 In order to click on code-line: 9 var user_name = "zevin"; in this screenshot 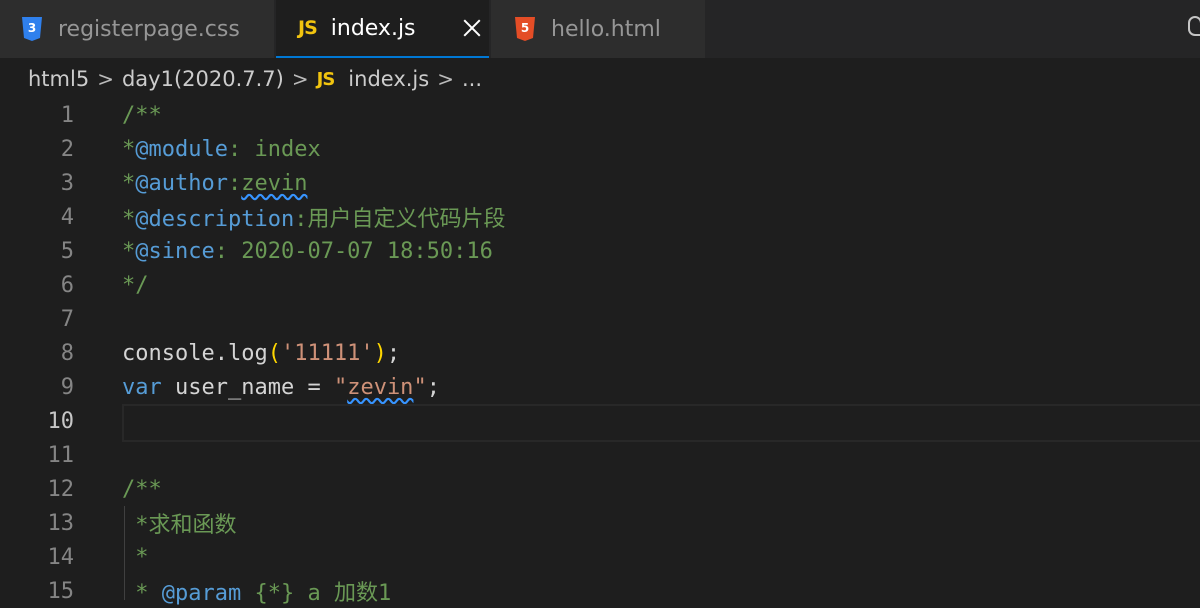, I will do `click(600, 387)`.